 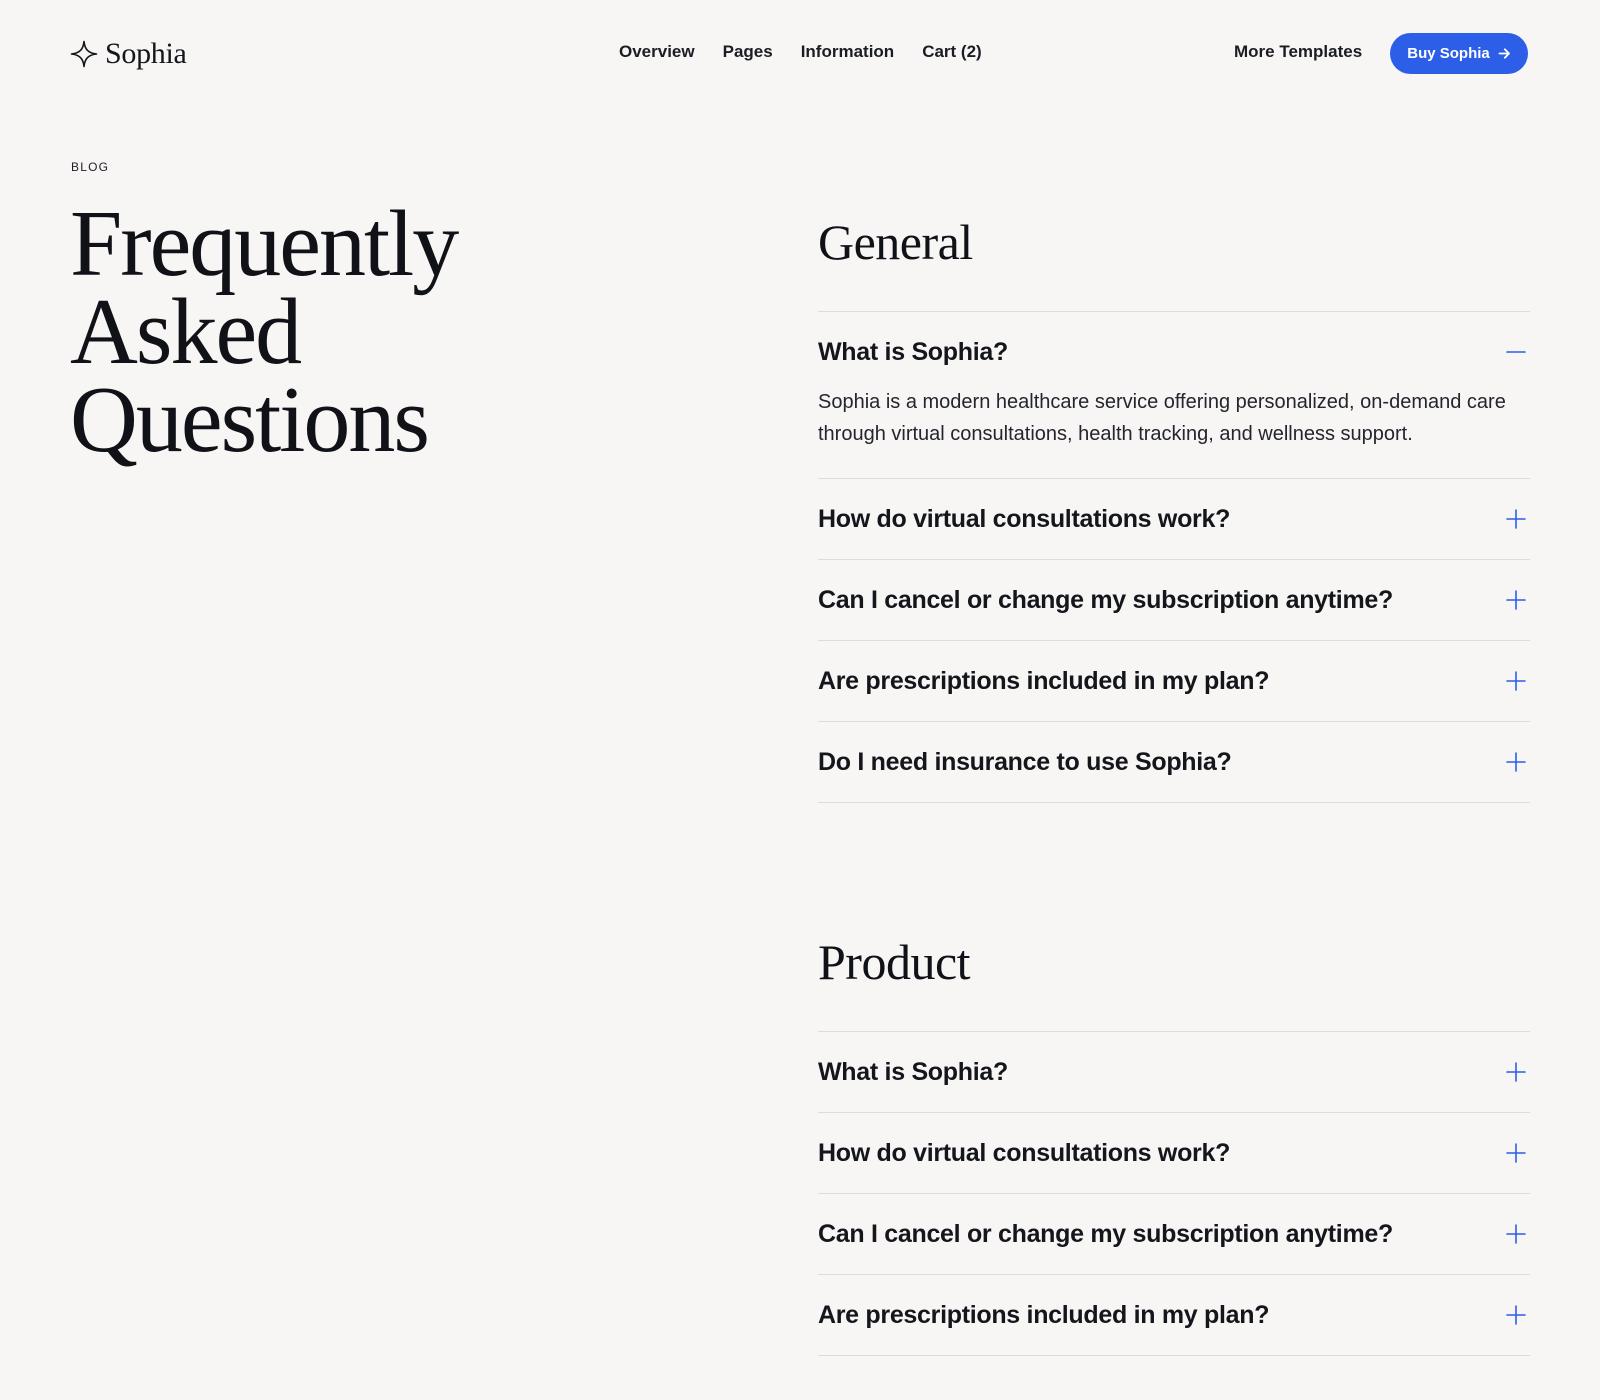 I want to click on more-templates-link: More Templates, so click(x=1298, y=52).